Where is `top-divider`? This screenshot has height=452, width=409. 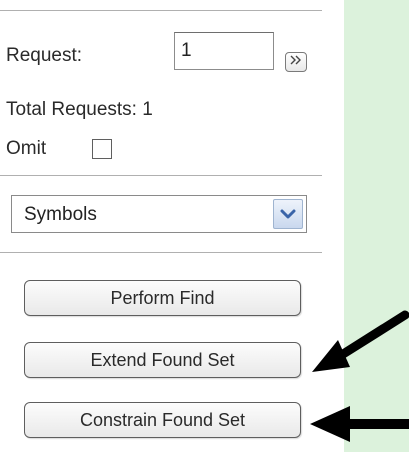 top-divider is located at coordinates (161, 10).